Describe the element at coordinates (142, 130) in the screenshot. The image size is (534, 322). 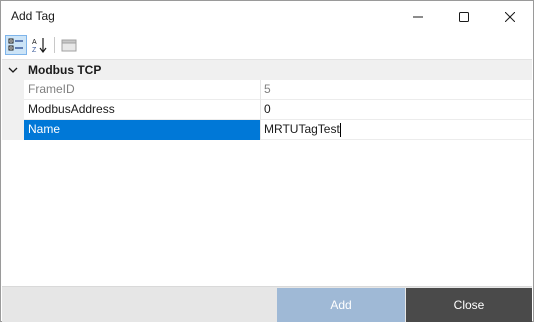
I see `property-name: Name` at that location.